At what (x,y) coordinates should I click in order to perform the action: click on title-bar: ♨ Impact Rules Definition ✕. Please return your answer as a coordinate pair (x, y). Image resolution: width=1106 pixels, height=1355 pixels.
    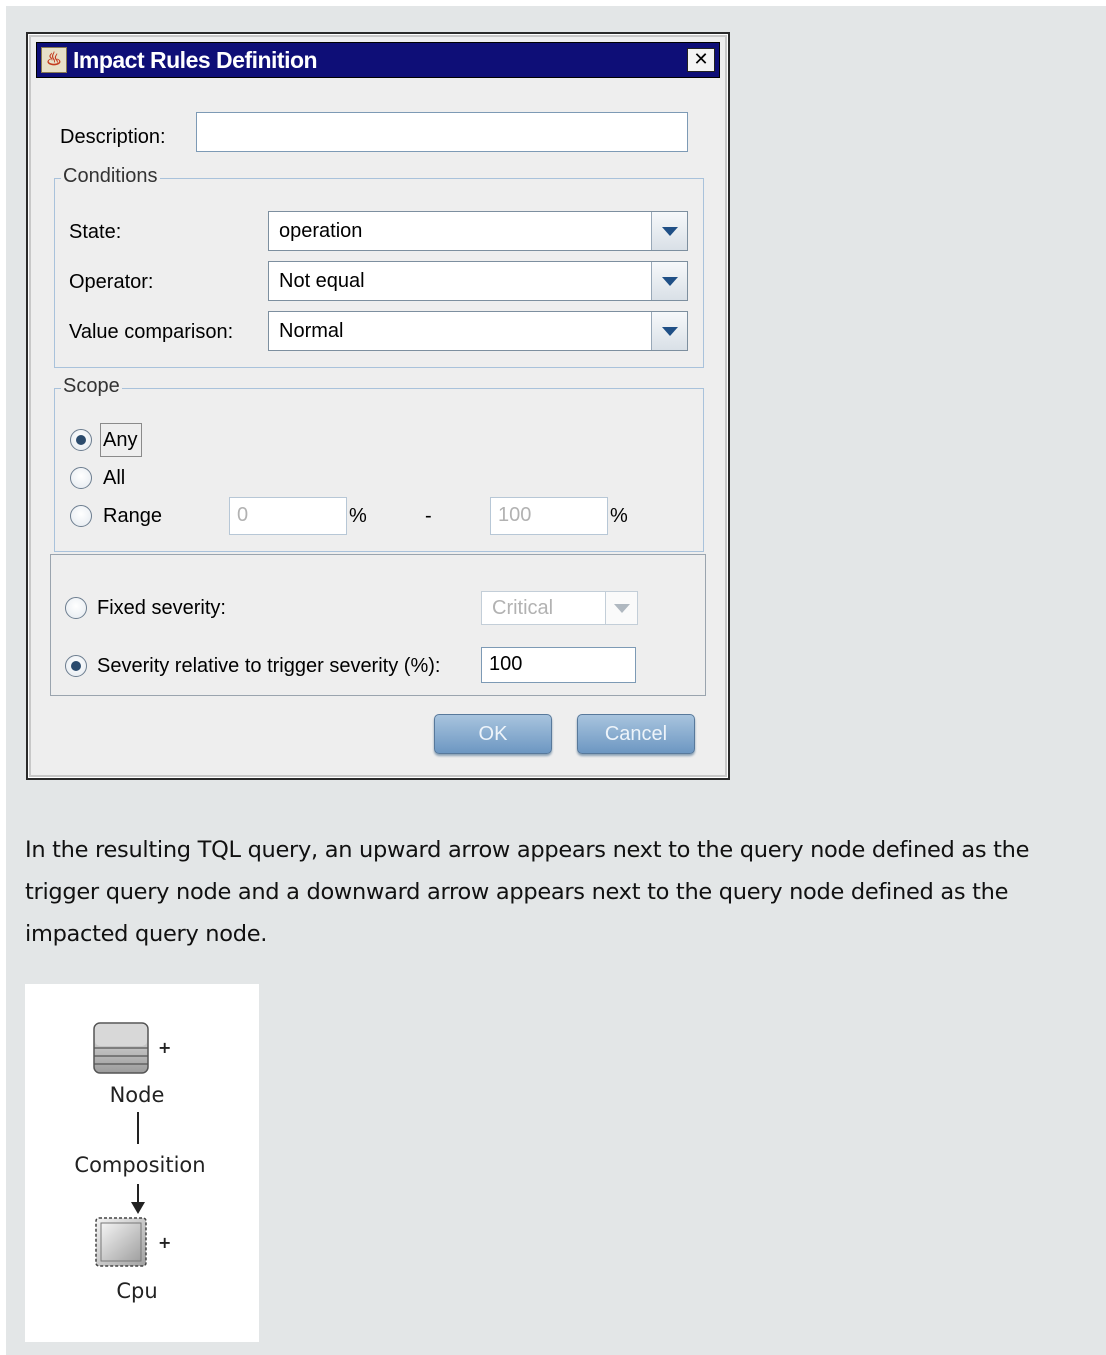
    Looking at the image, I should click on (378, 60).